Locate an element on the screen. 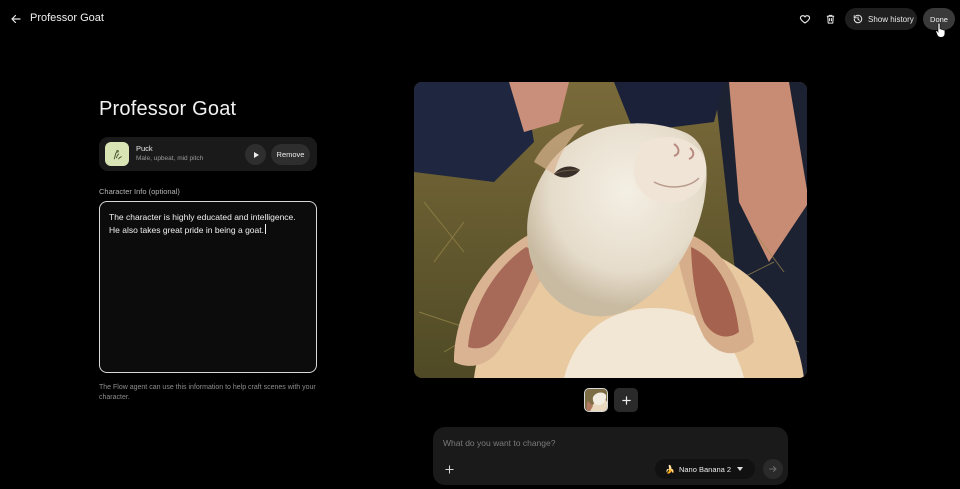  remove-voice-button: Remove is located at coordinates (290, 154).